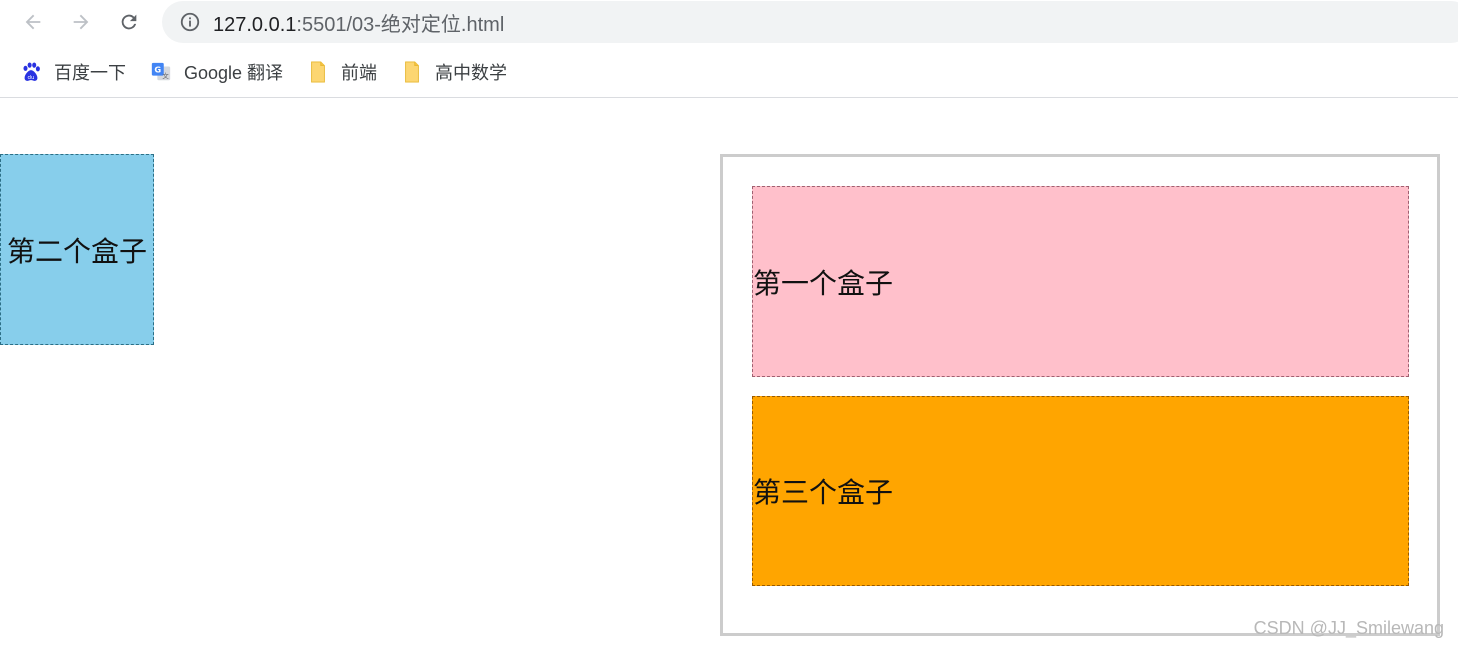  What do you see at coordinates (359, 73) in the screenshot?
I see `bookmark-label: 前端` at bounding box center [359, 73].